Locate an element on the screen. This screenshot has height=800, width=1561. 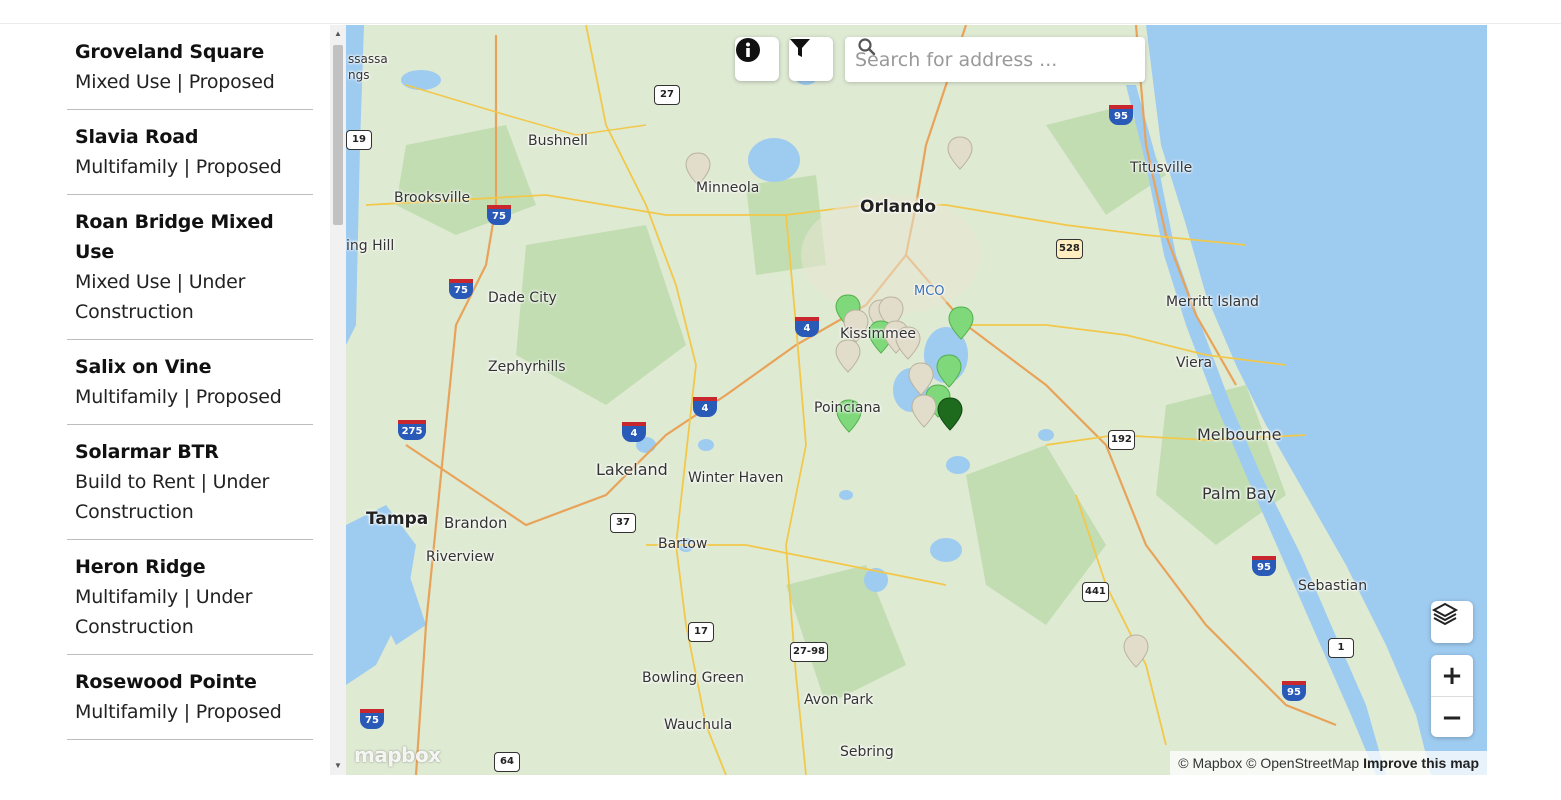
top-bar is located at coordinates (780, 12).